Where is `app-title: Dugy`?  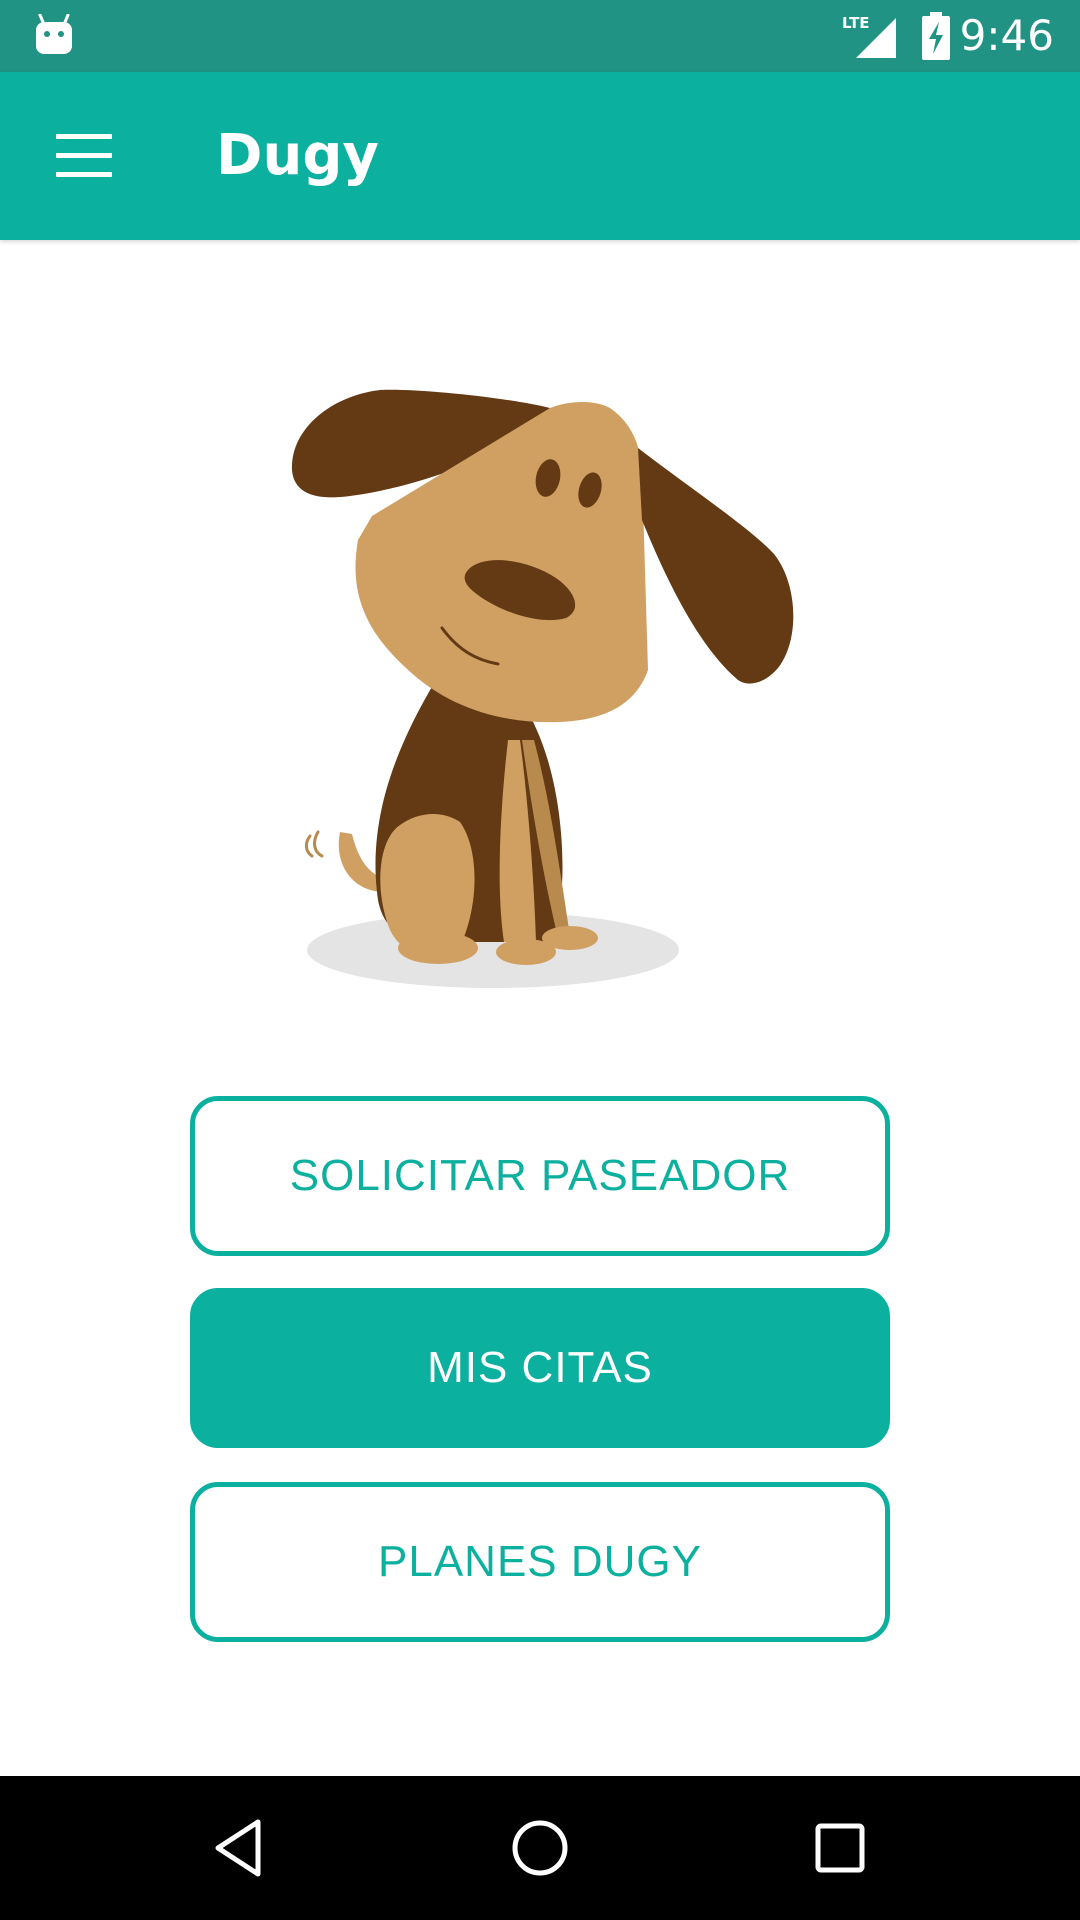
app-title: Dugy is located at coordinates (297, 155).